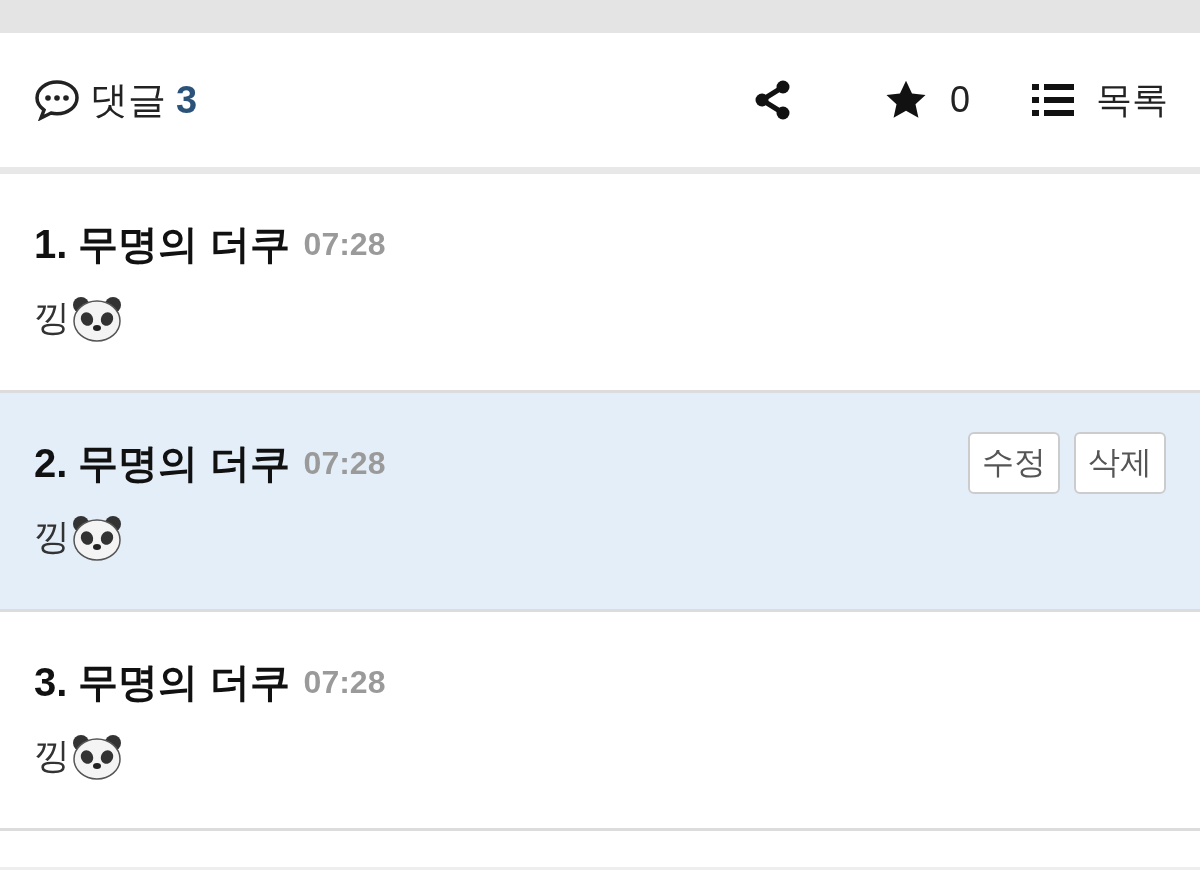 The width and height of the screenshot is (1200, 879). I want to click on like-button: 0, so click(926, 100).